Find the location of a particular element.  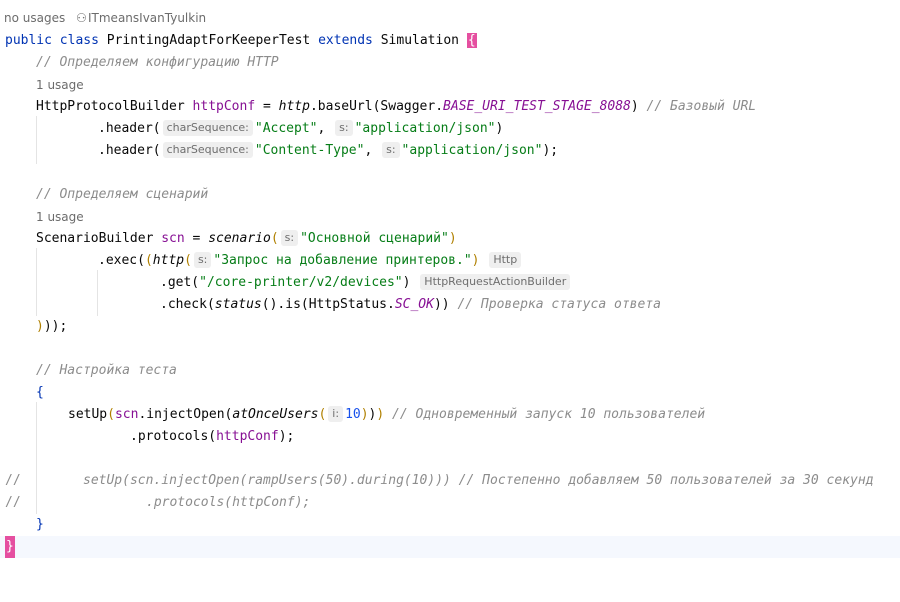

class-name: PrintingAdaptForKeeperTest is located at coordinates (208, 40).